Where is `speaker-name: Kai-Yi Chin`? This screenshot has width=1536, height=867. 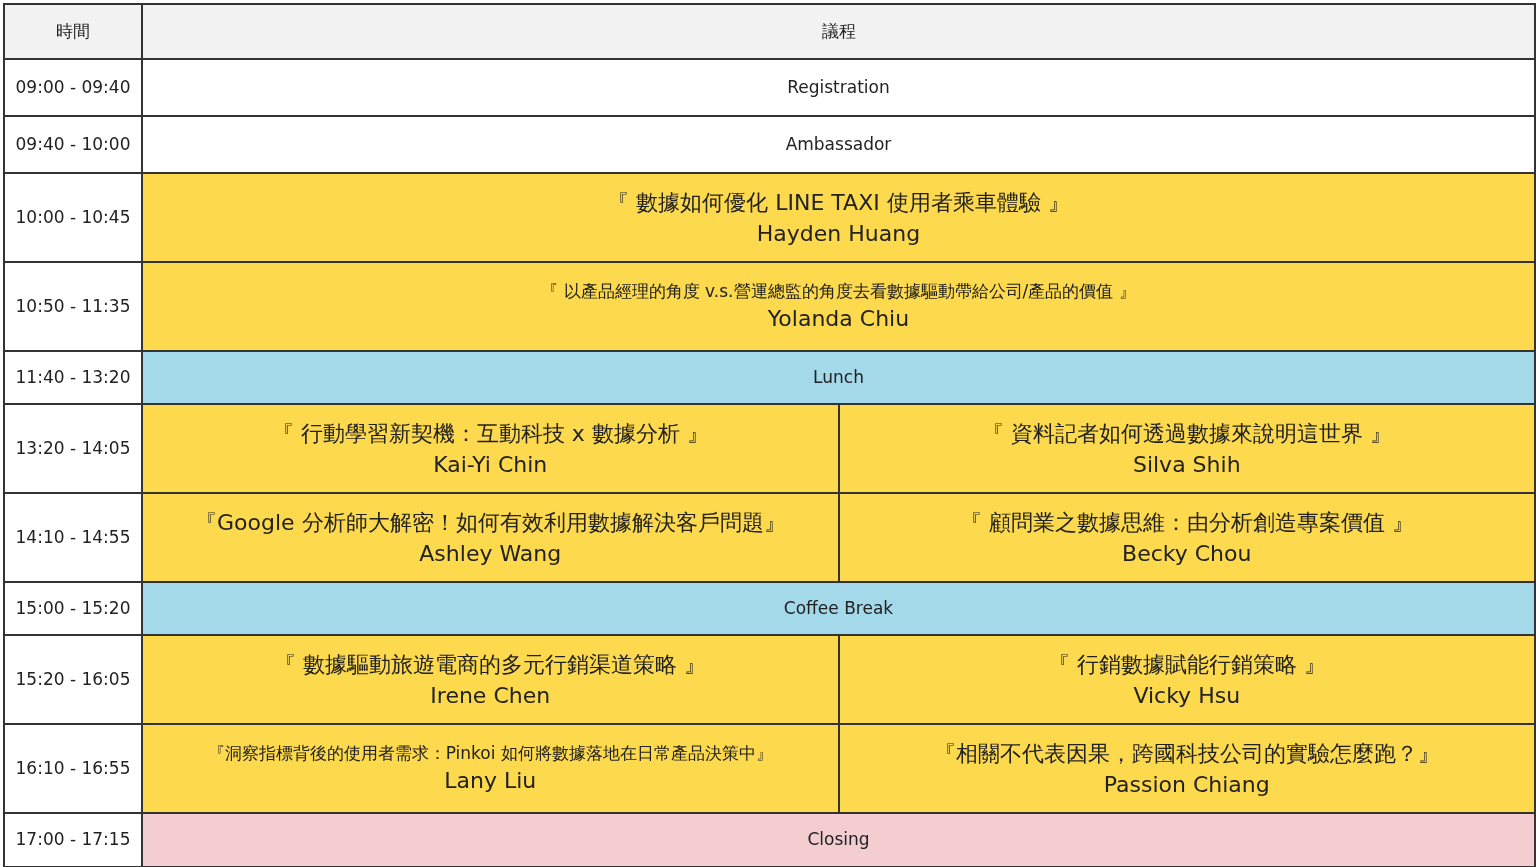 speaker-name: Kai-Yi Chin is located at coordinates (490, 465).